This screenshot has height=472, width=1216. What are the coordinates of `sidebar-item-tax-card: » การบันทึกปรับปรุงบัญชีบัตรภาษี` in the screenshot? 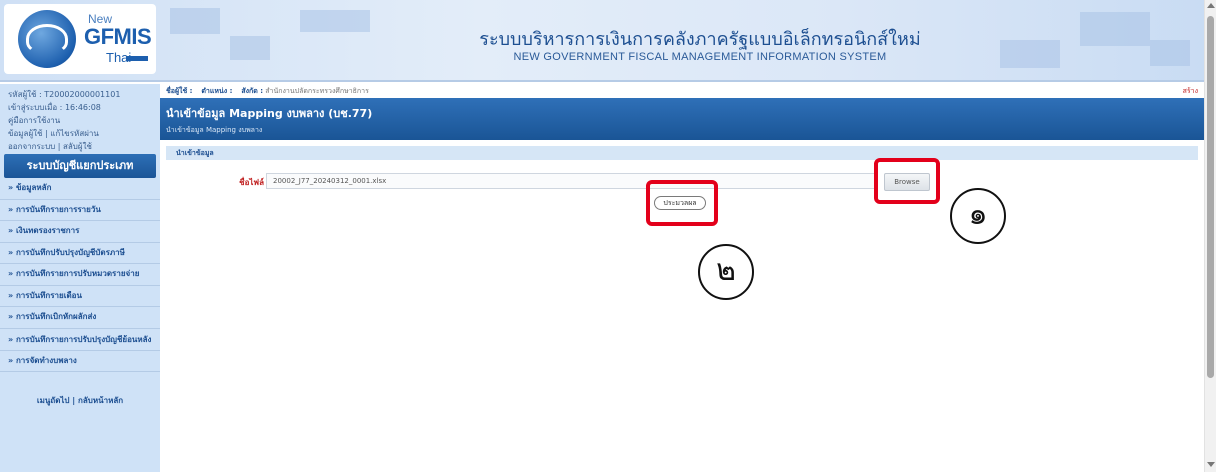 It's located at (80, 253).